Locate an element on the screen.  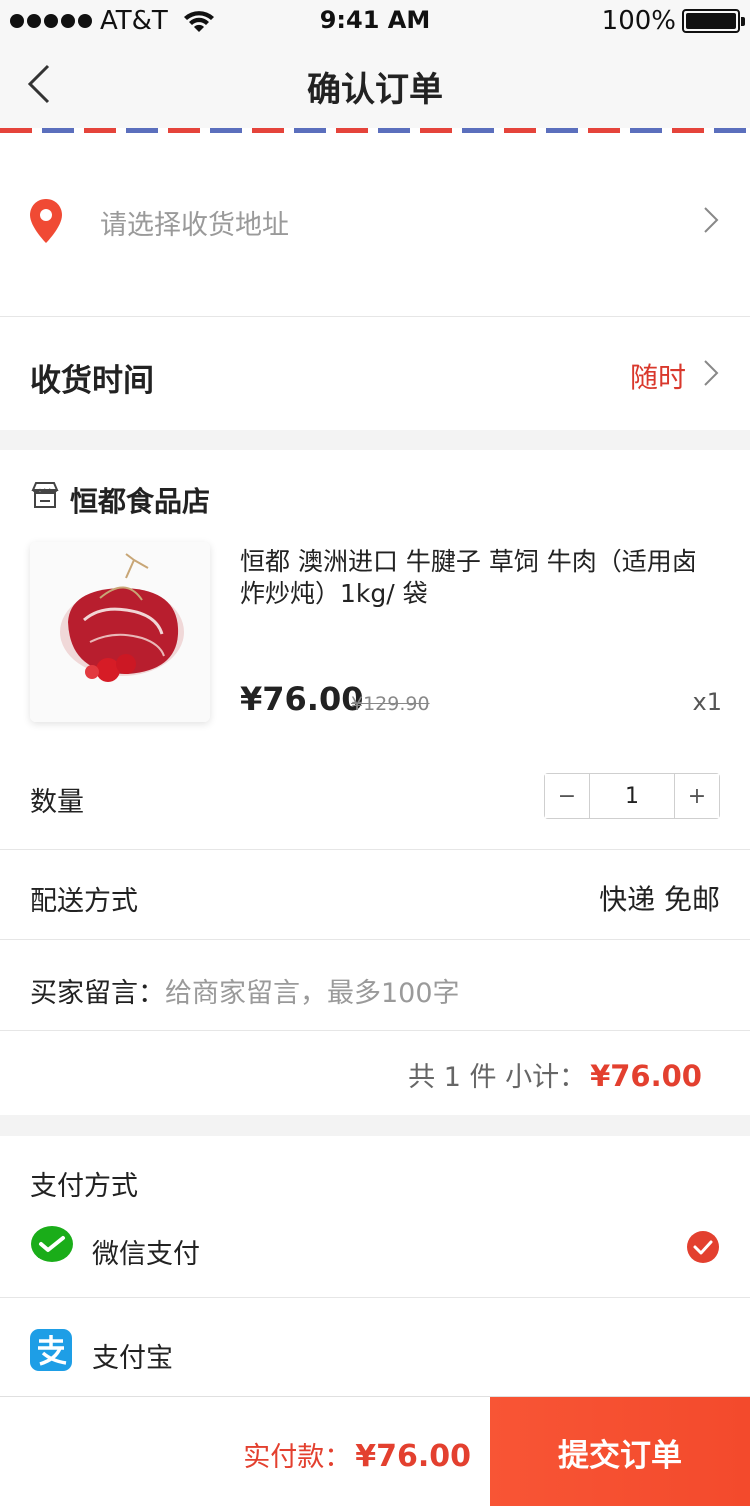
store-name: 恒都食品店 is located at coordinates (140, 501).